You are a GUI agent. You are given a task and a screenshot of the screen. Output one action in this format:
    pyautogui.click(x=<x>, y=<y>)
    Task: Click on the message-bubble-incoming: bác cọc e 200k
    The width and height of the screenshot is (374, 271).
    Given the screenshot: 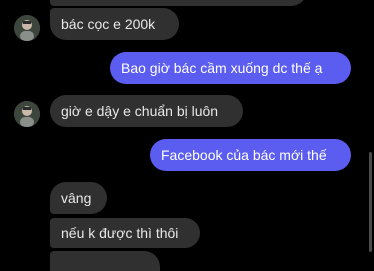 What is the action you would take?
    pyautogui.click(x=114, y=24)
    